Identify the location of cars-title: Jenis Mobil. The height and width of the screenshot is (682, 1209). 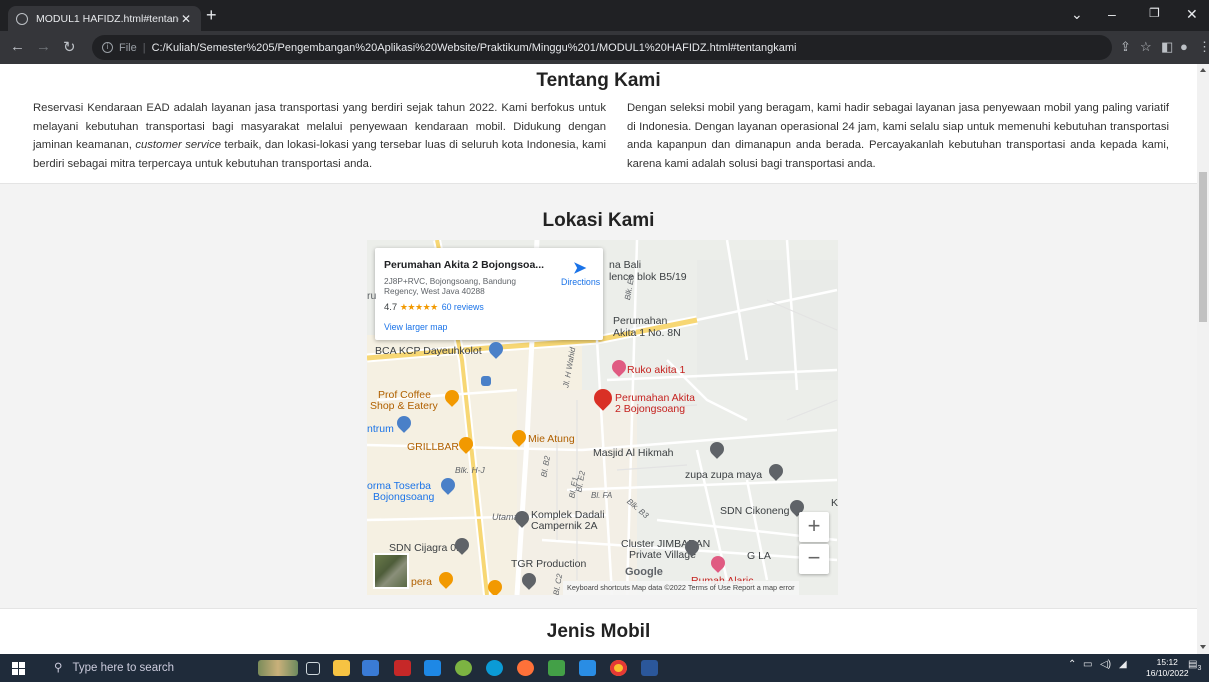
(598, 631).